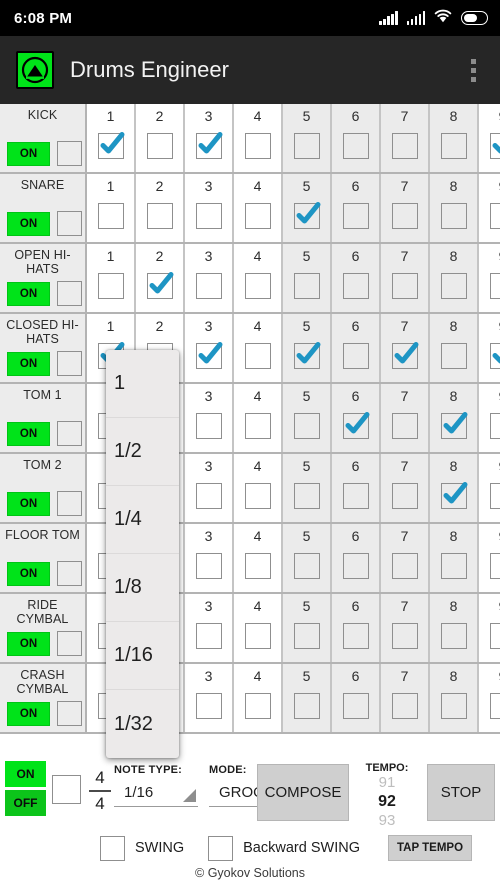 The width and height of the screenshot is (500, 889). Describe the element at coordinates (25, 803) in the screenshot. I see `master-off-button: OFF` at that location.